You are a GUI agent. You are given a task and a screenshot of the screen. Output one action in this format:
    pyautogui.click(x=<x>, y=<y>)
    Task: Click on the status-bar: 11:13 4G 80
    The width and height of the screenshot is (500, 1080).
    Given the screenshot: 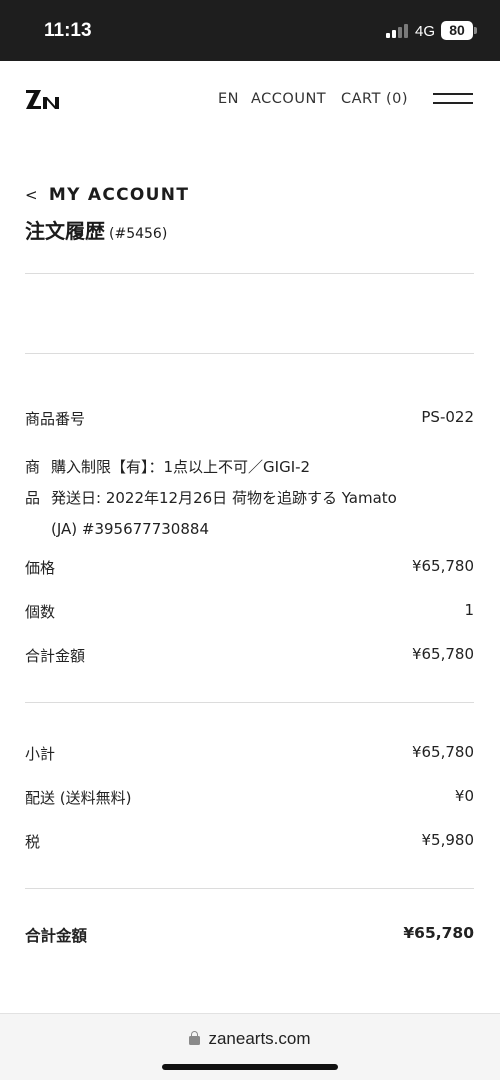 What is the action you would take?
    pyautogui.click(x=250, y=30)
    